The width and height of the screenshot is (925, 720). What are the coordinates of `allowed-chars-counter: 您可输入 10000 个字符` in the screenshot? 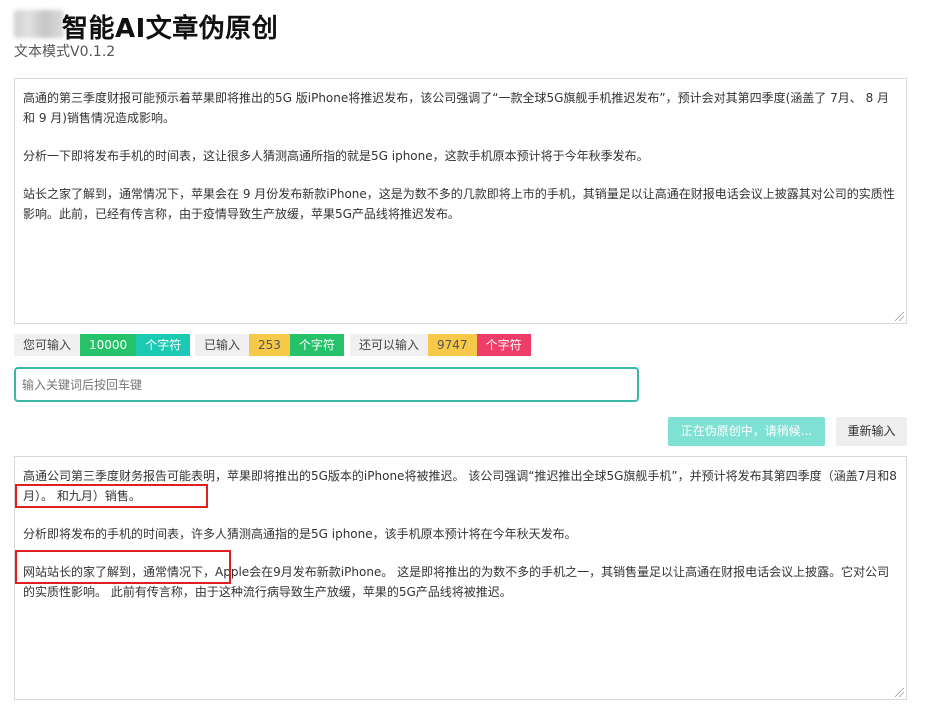 It's located at (102, 345).